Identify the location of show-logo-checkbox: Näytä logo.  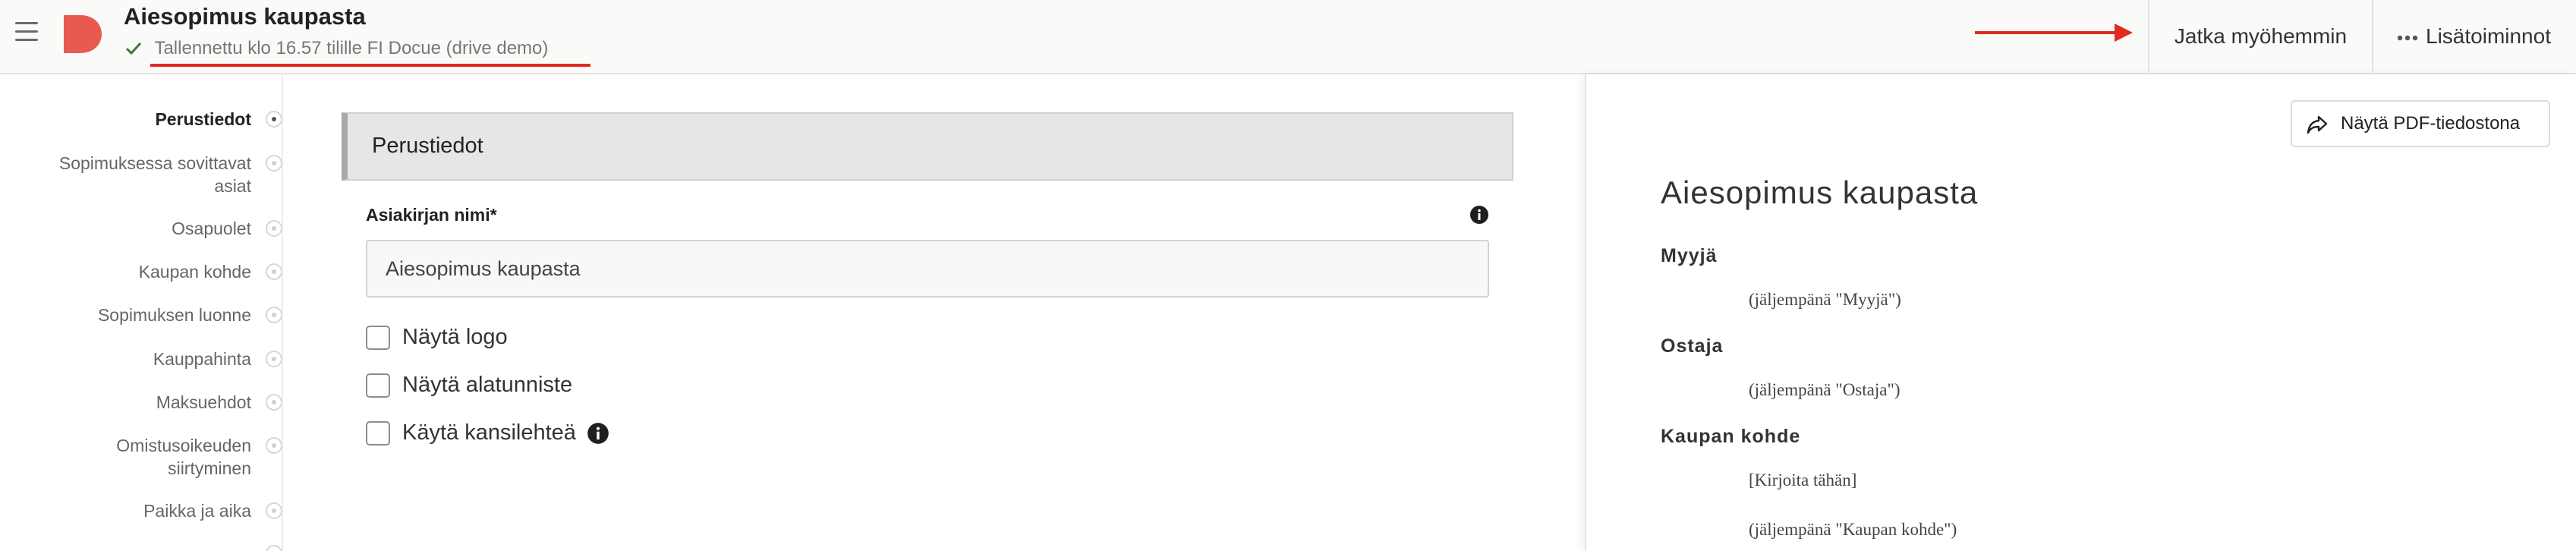
(437, 340).